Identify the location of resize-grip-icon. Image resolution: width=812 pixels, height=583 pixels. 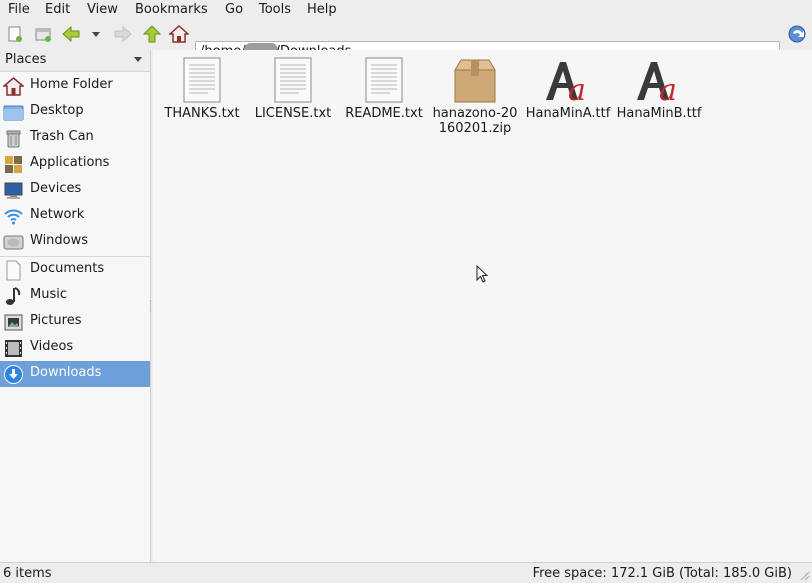
(804, 575).